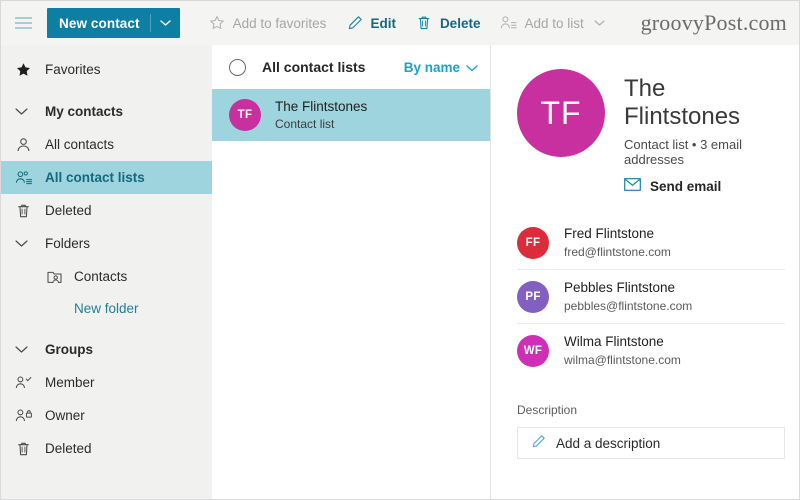 This screenshot has width=800, height=500. I want to click on detail-subtitle: Contact list • 3 email addresses, so click(683, 152).